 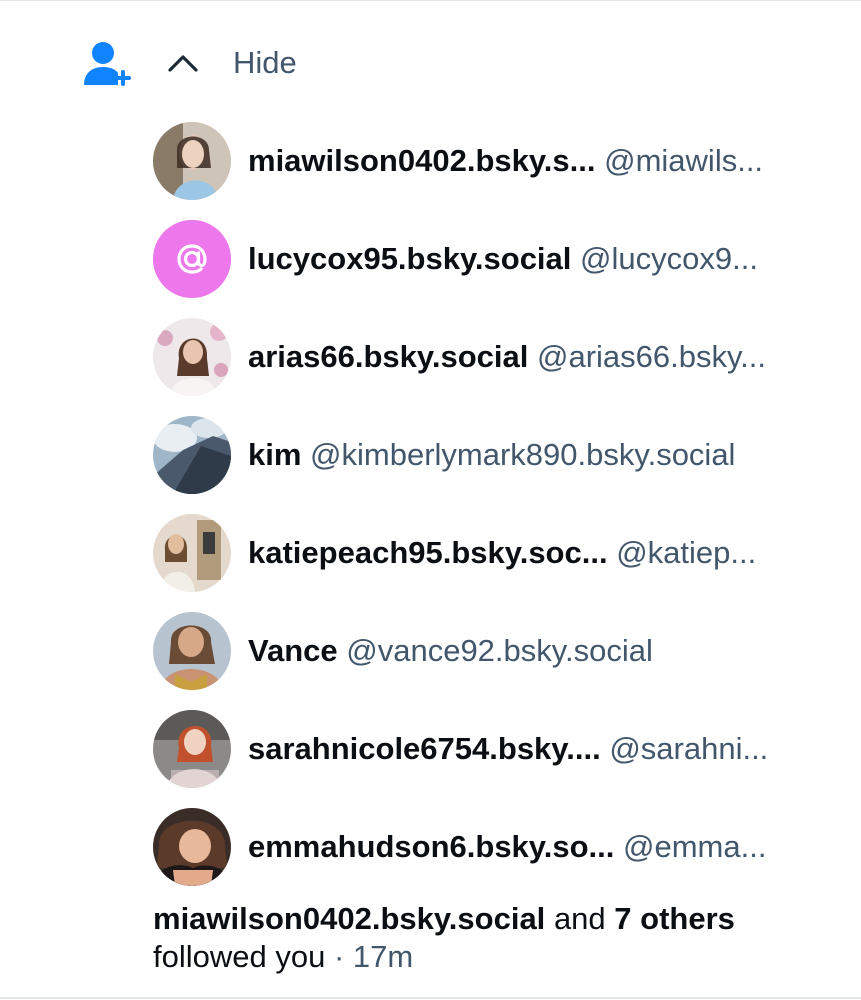 I want to click on top-divider, so click(x=430, y=0).